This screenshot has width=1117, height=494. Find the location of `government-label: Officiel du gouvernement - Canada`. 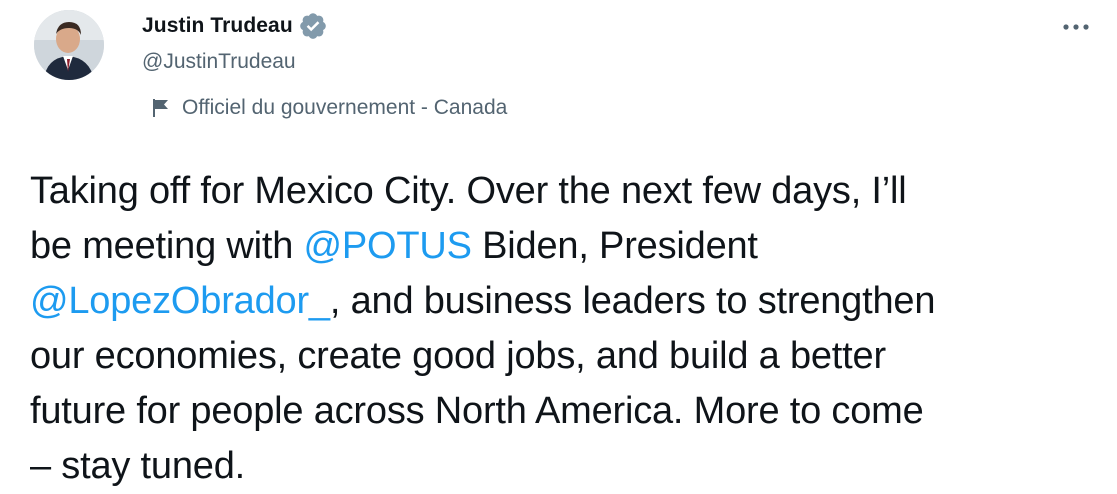

government-label: Officiel du gouvernement - Canada is located at coordinates (328, 108).